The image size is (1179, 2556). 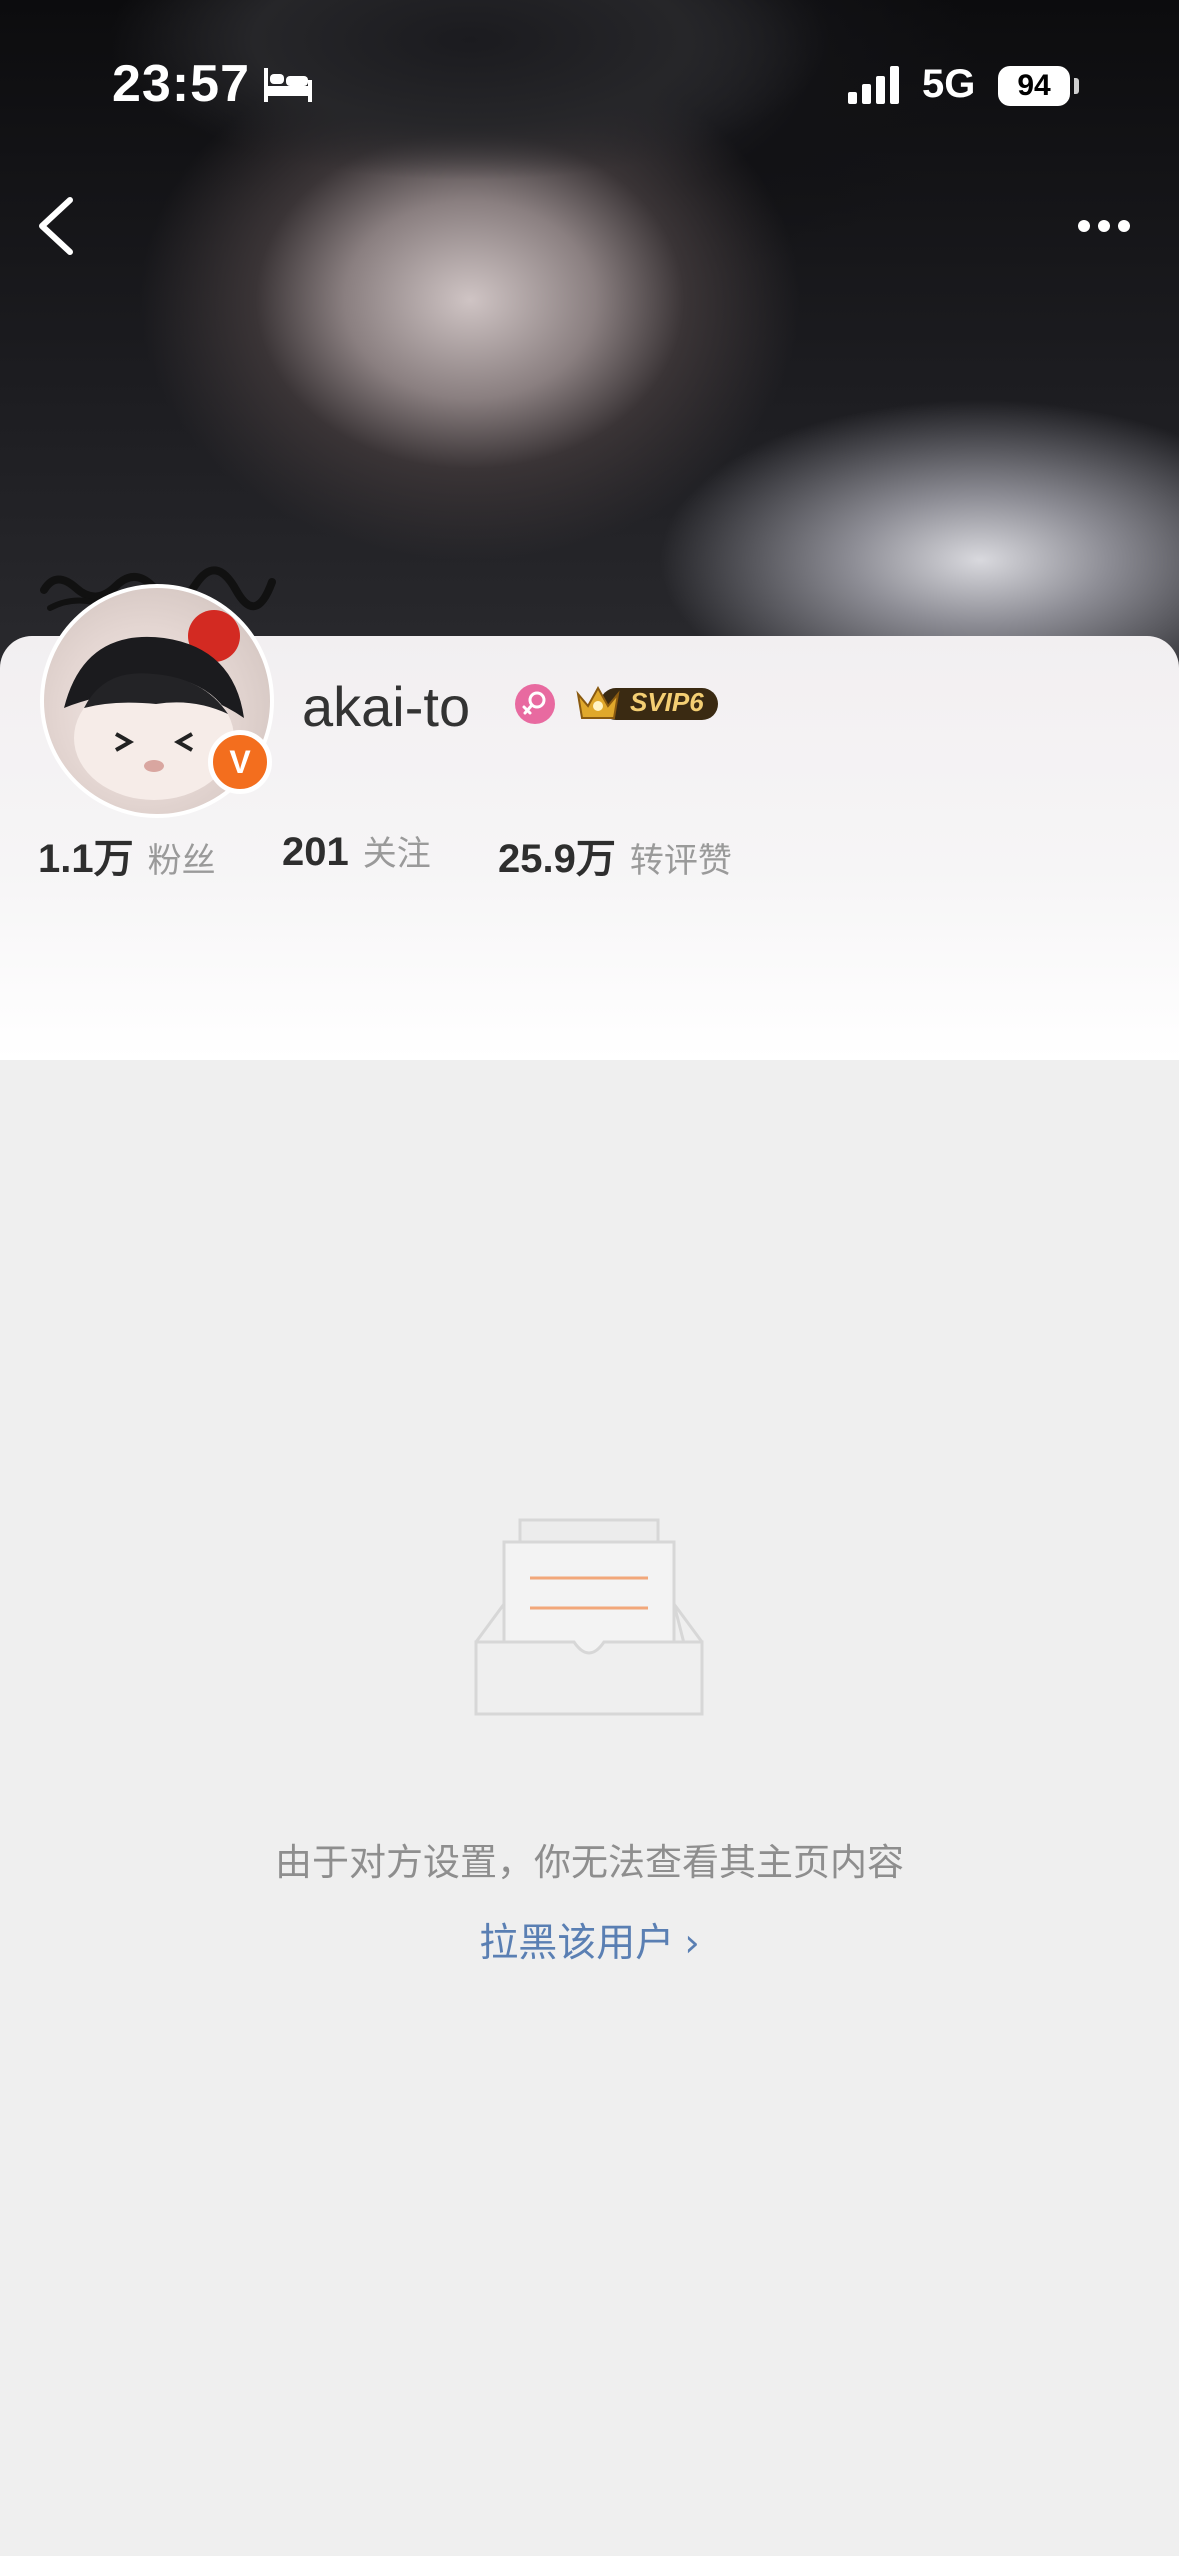 What do you see at coordinates (692, 1943) in the screenshot?
I see `chevron-right-icon: ›` at bounding box center [692, 1943].